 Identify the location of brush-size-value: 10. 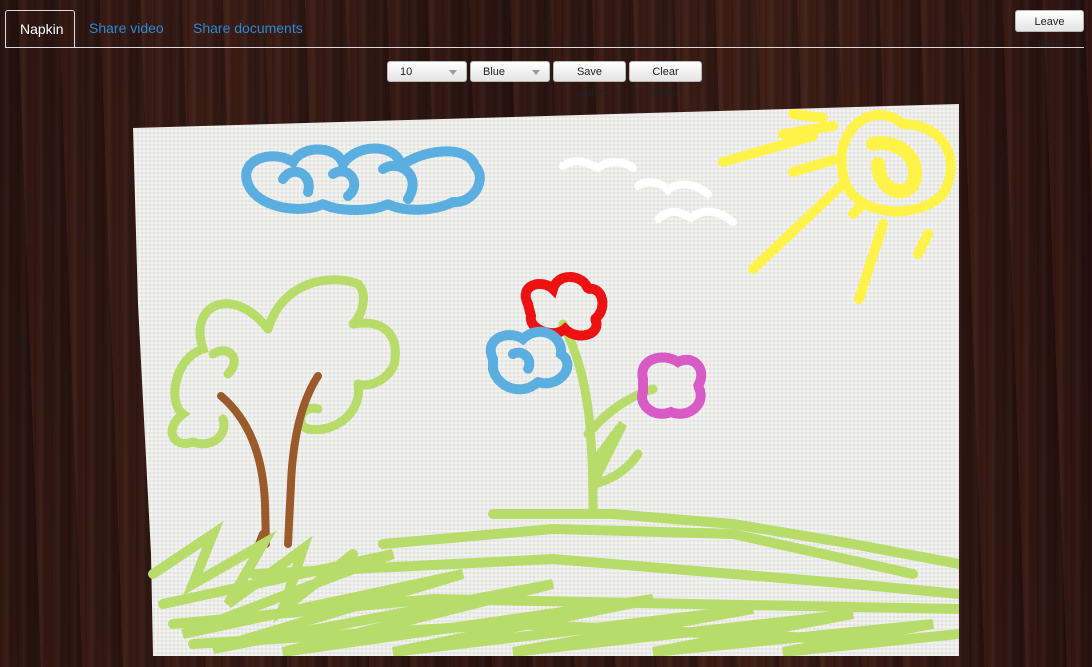
(406, 72).